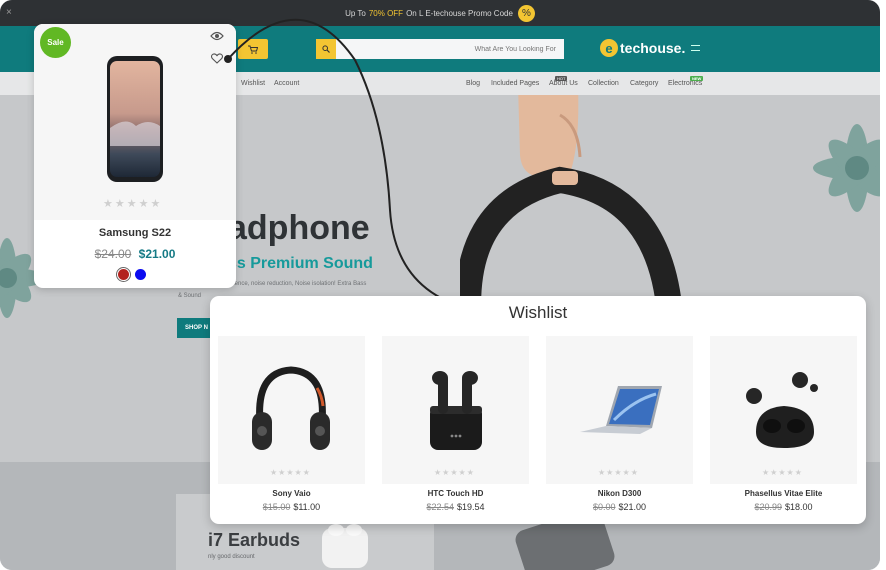 The image size is (886, 570). I want to click on color-swatch-blue, so click(140, 274).